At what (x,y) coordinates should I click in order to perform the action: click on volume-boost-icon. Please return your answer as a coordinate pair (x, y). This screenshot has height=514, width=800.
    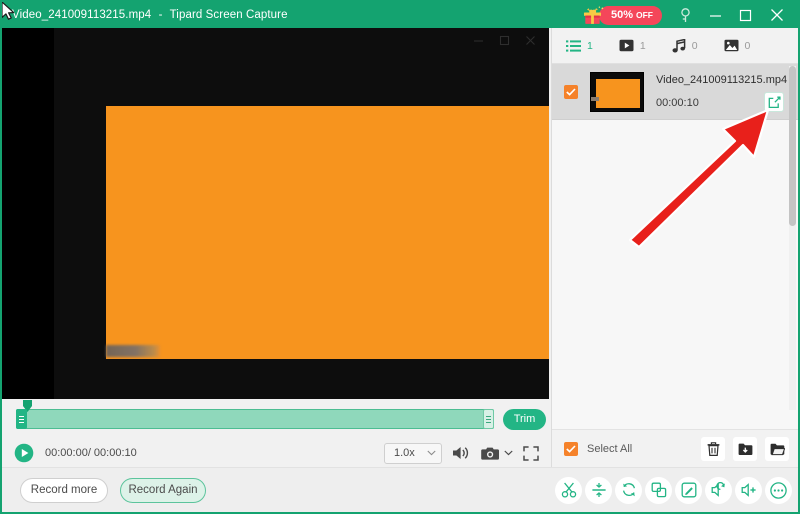
    Looking at the image, I should click on (748, 490).